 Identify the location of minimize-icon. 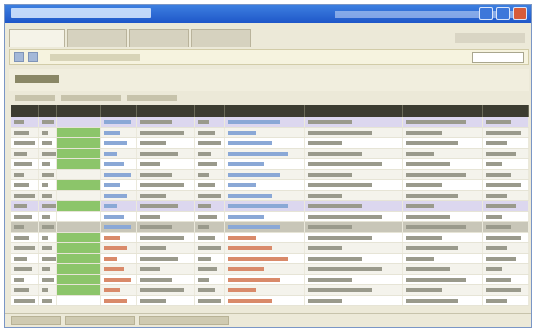
(486, 13).